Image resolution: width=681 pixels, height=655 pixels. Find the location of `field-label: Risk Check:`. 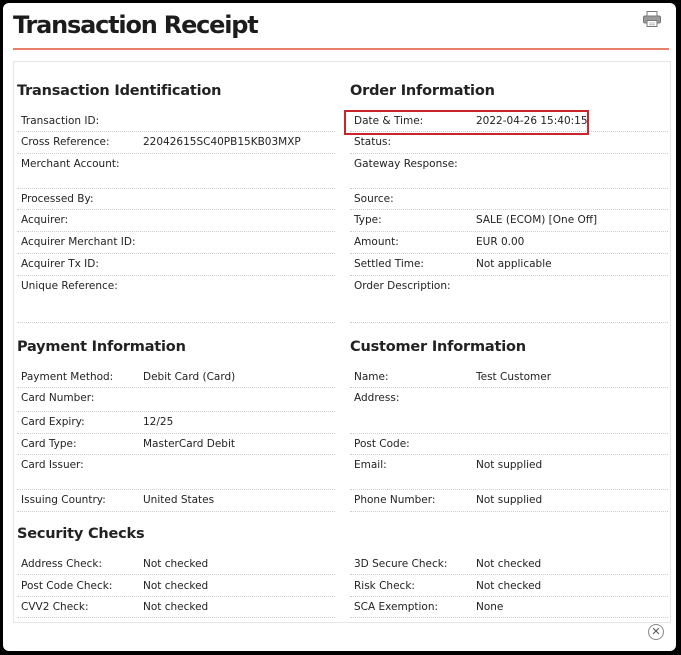

field-label: Risk Check: is located at coordinates (384, 586).